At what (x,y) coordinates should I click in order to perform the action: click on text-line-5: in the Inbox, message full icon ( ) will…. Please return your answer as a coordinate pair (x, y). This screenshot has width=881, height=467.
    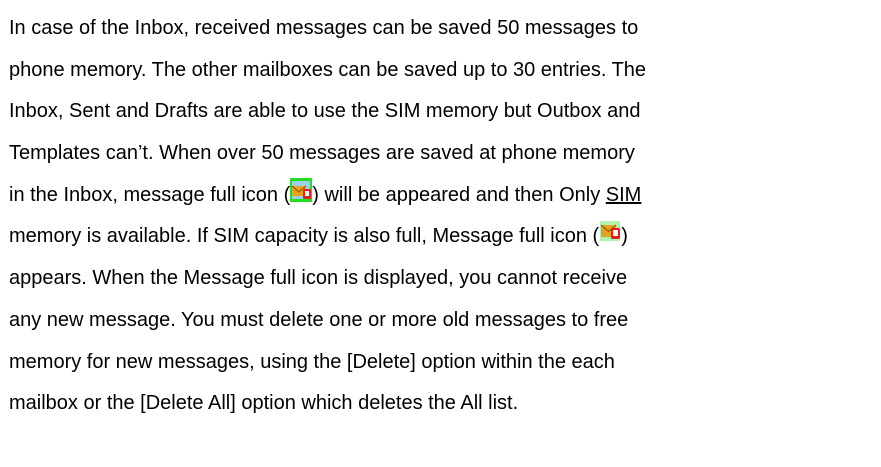
    Looking at the image, I should click on (440, 196).